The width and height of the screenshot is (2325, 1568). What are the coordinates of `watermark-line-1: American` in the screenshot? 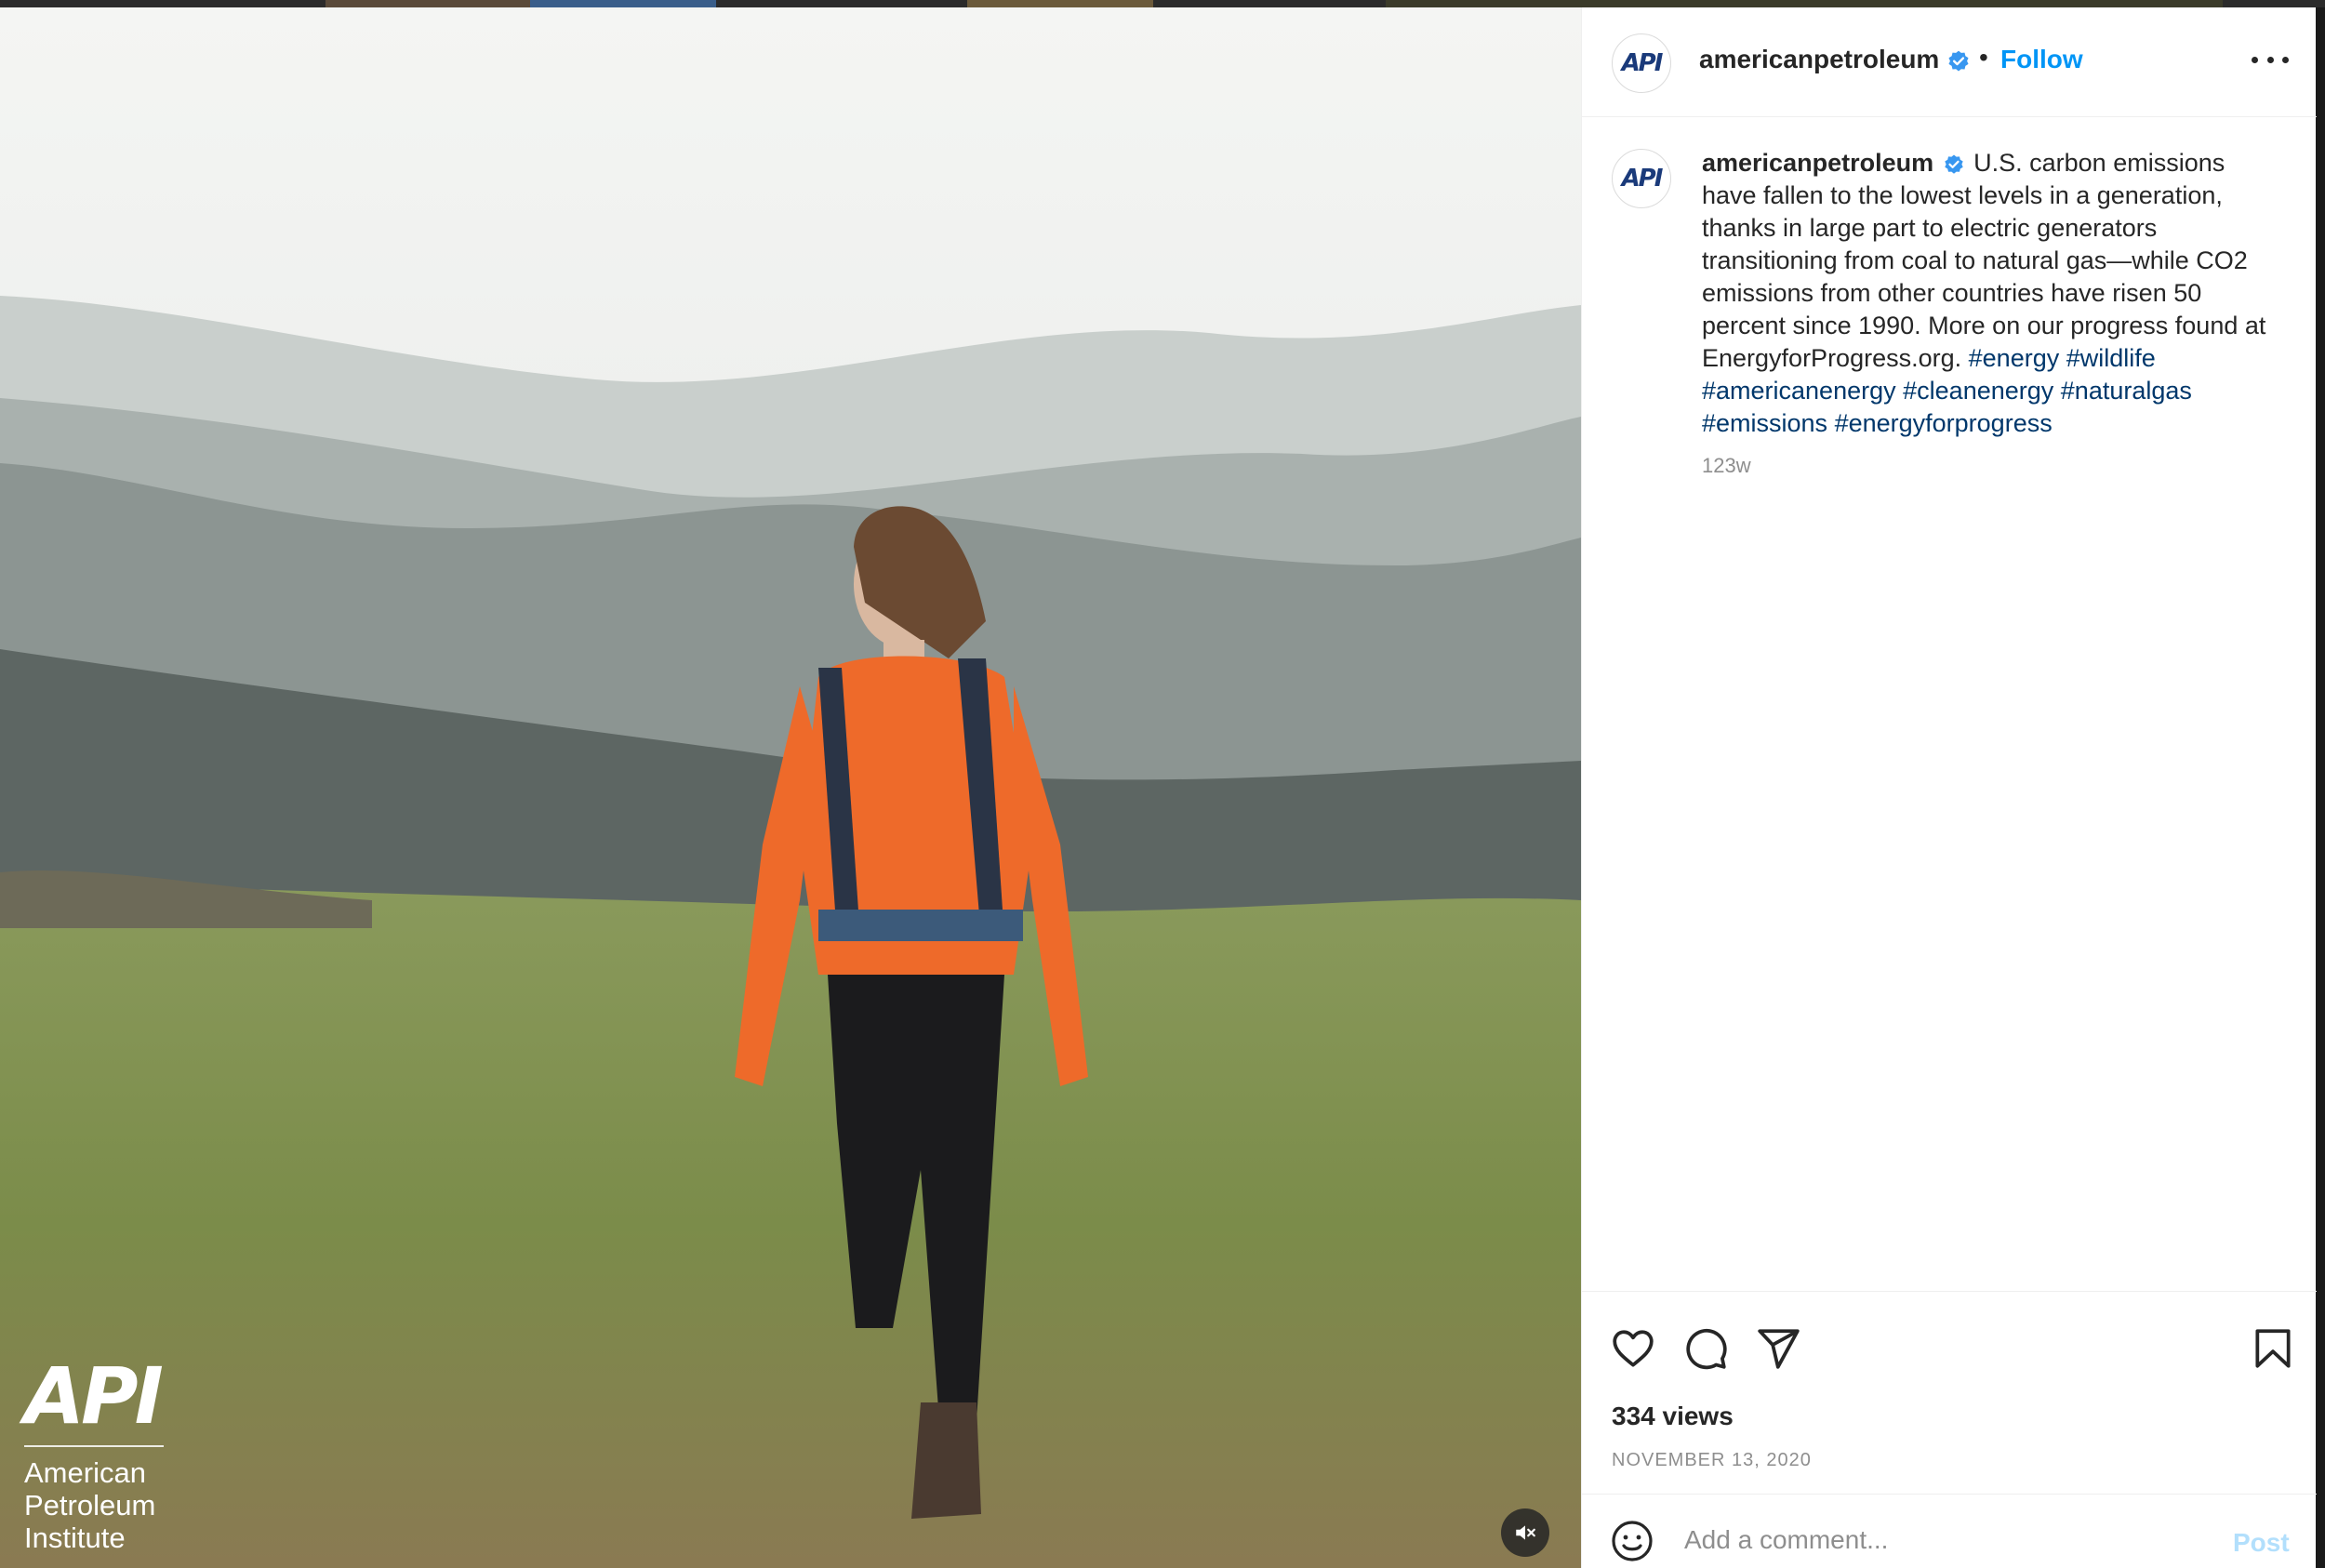 It's located at (85, 1472).